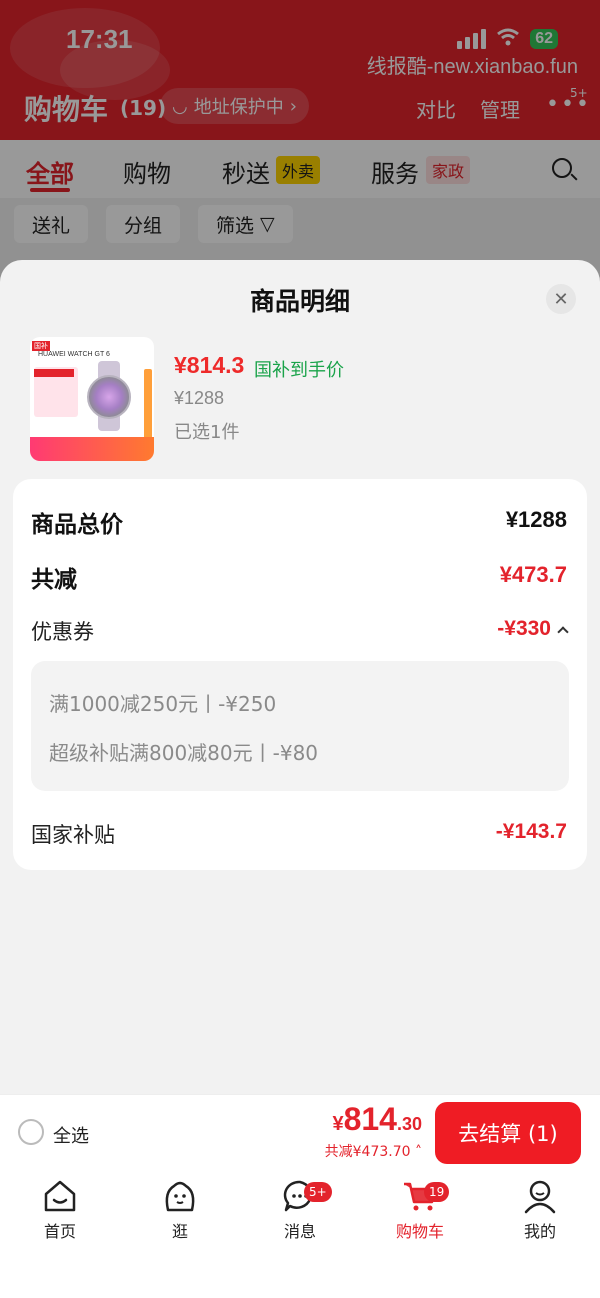 Image resolution: width=600 pixels, height=1298 pixels. I want to click on subsidy-price-tag: 国补到手价, so click(299, 370).